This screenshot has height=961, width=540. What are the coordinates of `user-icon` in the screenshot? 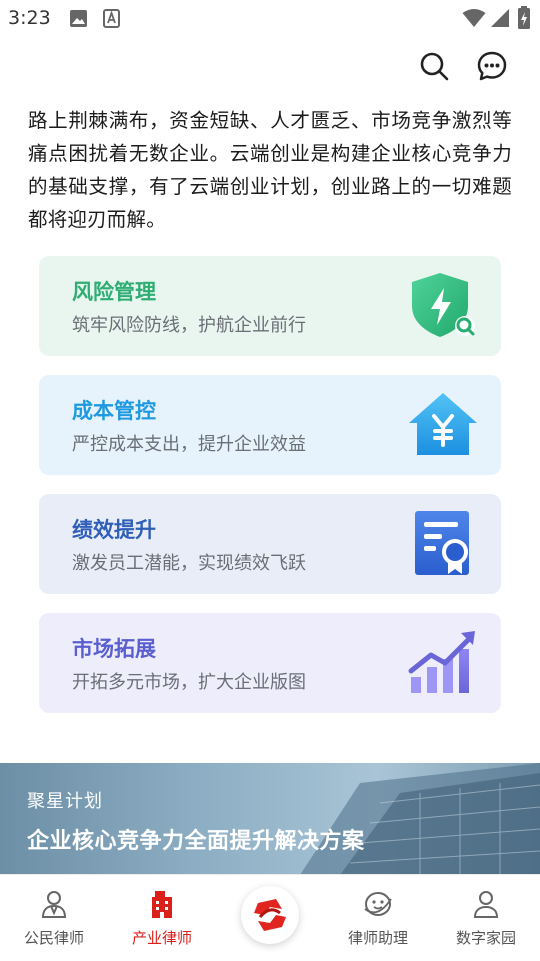 It's located at (486, 904).